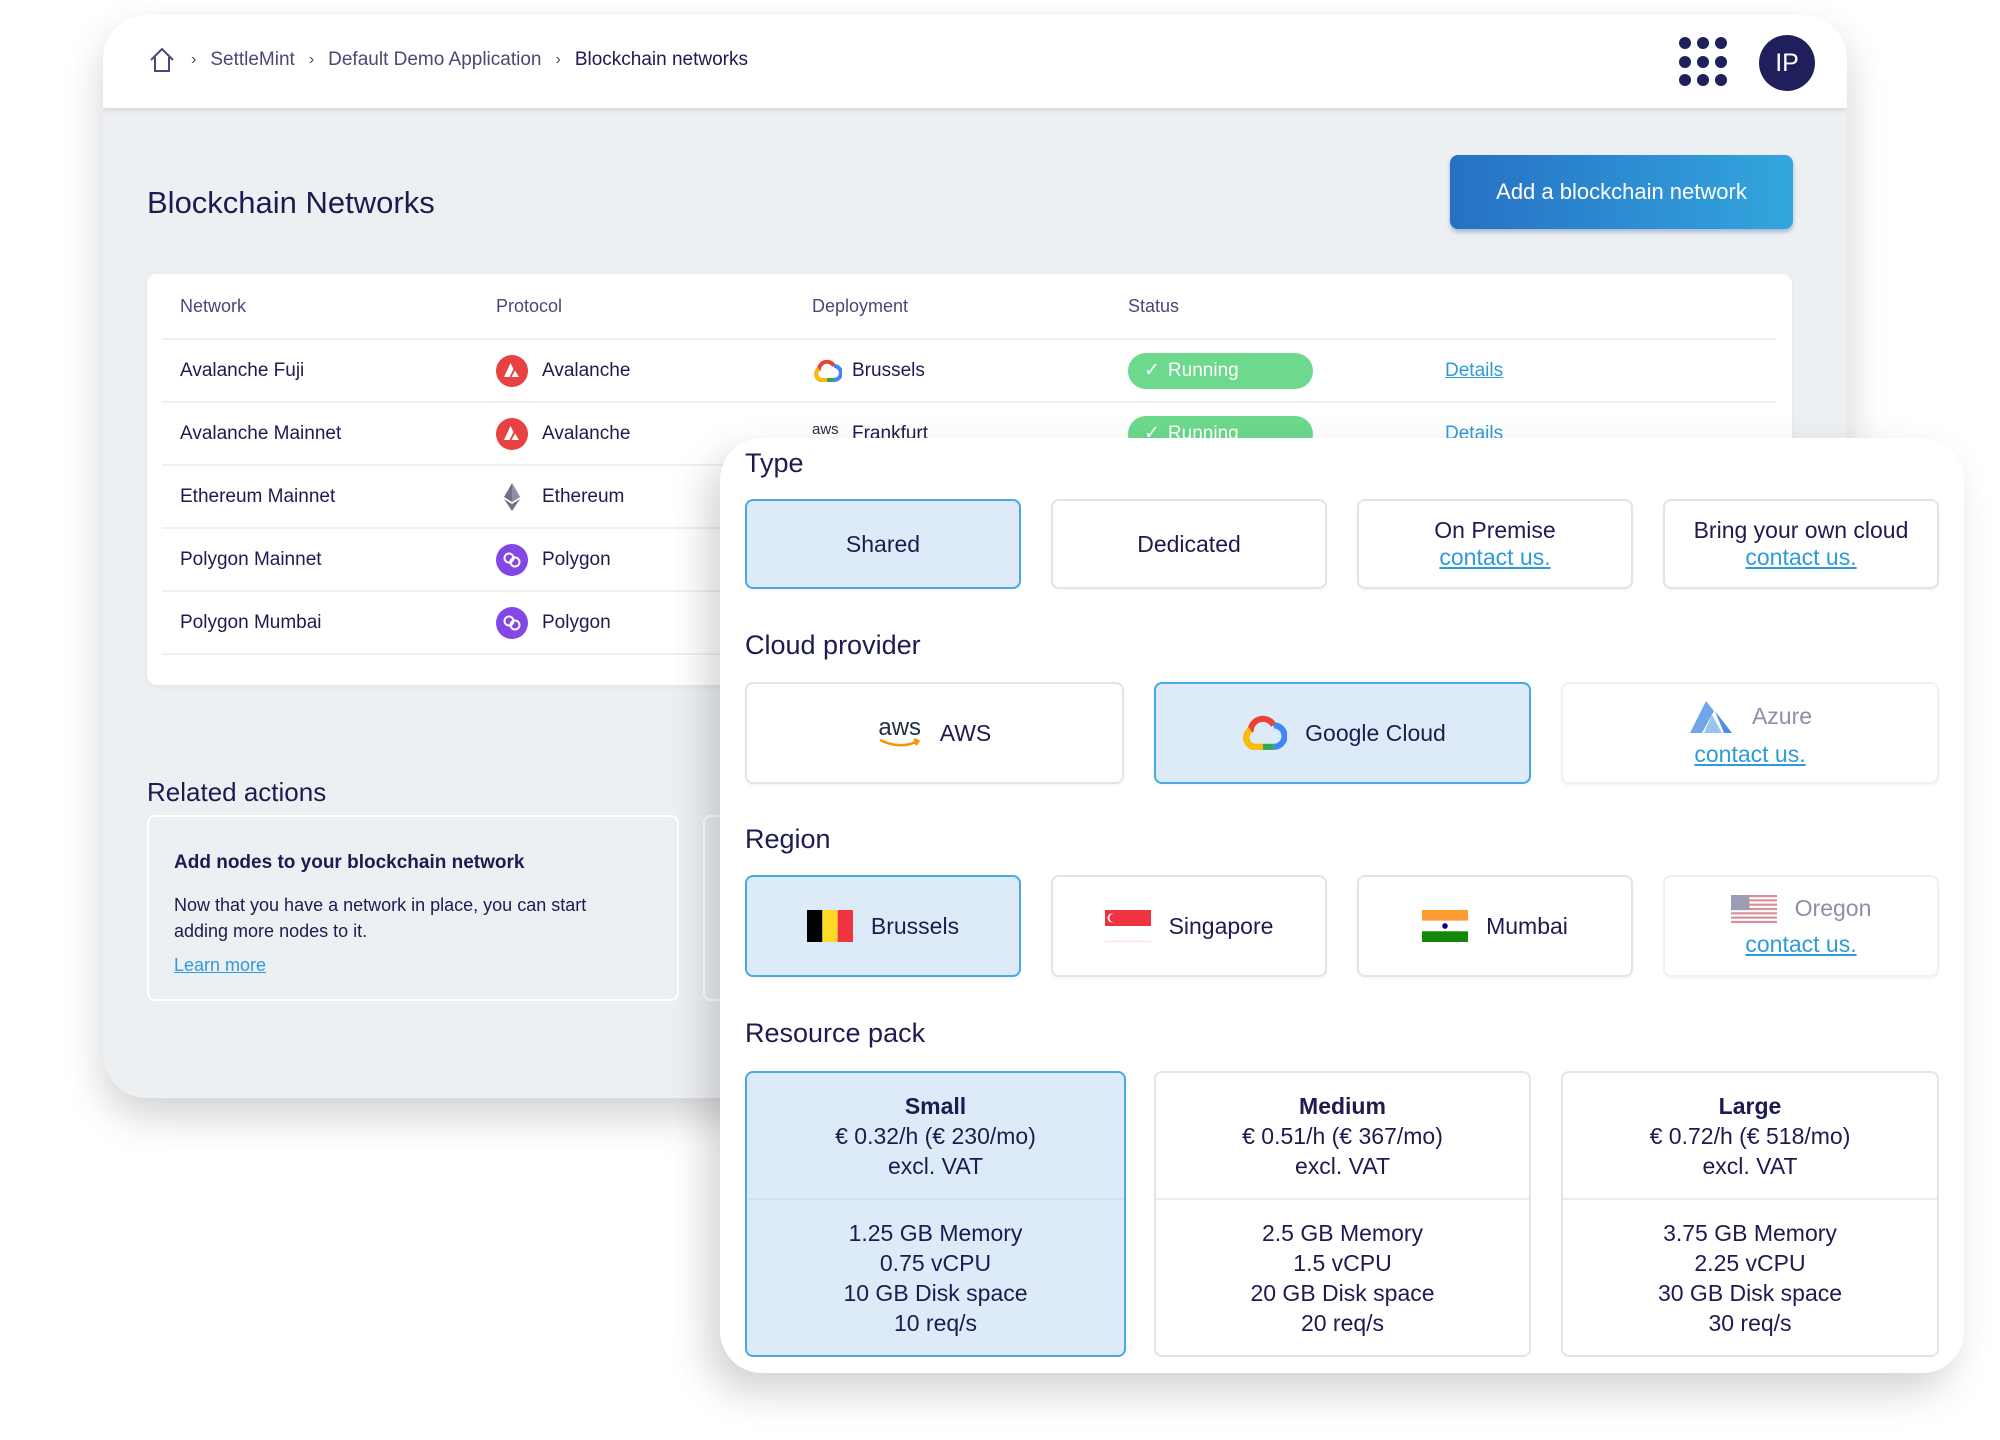  Describe the element at coordinates (1833, 908) in the screenshot. I see `region-option-label: Oregon` at that location.